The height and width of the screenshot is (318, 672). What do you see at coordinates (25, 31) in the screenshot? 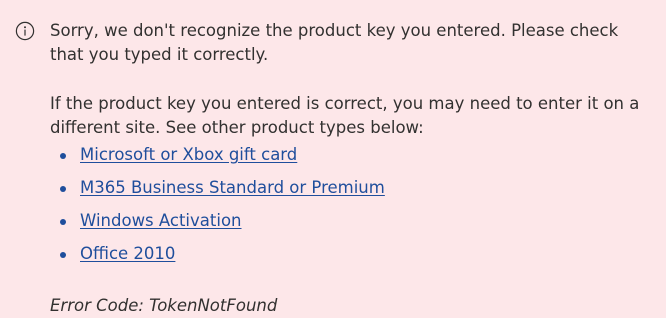
I see `info-icon` at bounding box center [25, 31].